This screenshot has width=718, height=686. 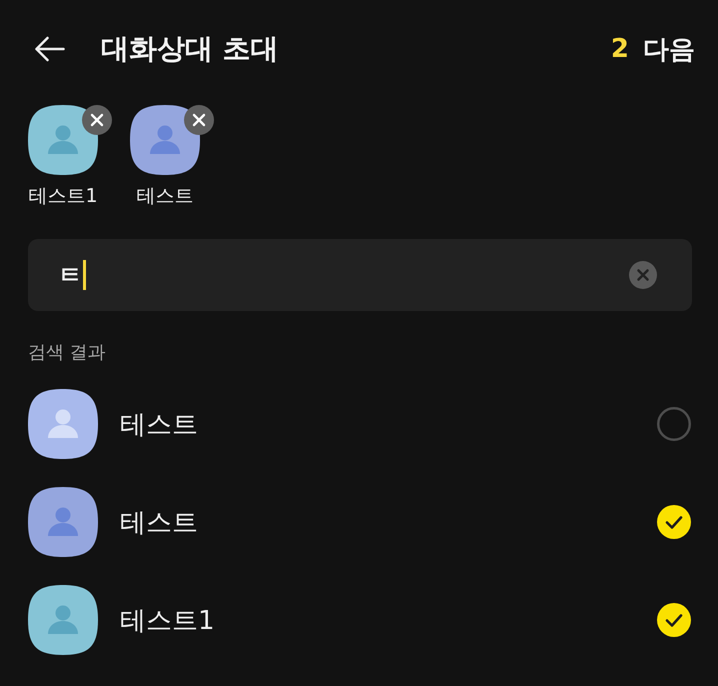 What do you see at coordinates (360, 275) in the screenshot?
I see `search-field: ㅌ` at bounding box center [360, 275].